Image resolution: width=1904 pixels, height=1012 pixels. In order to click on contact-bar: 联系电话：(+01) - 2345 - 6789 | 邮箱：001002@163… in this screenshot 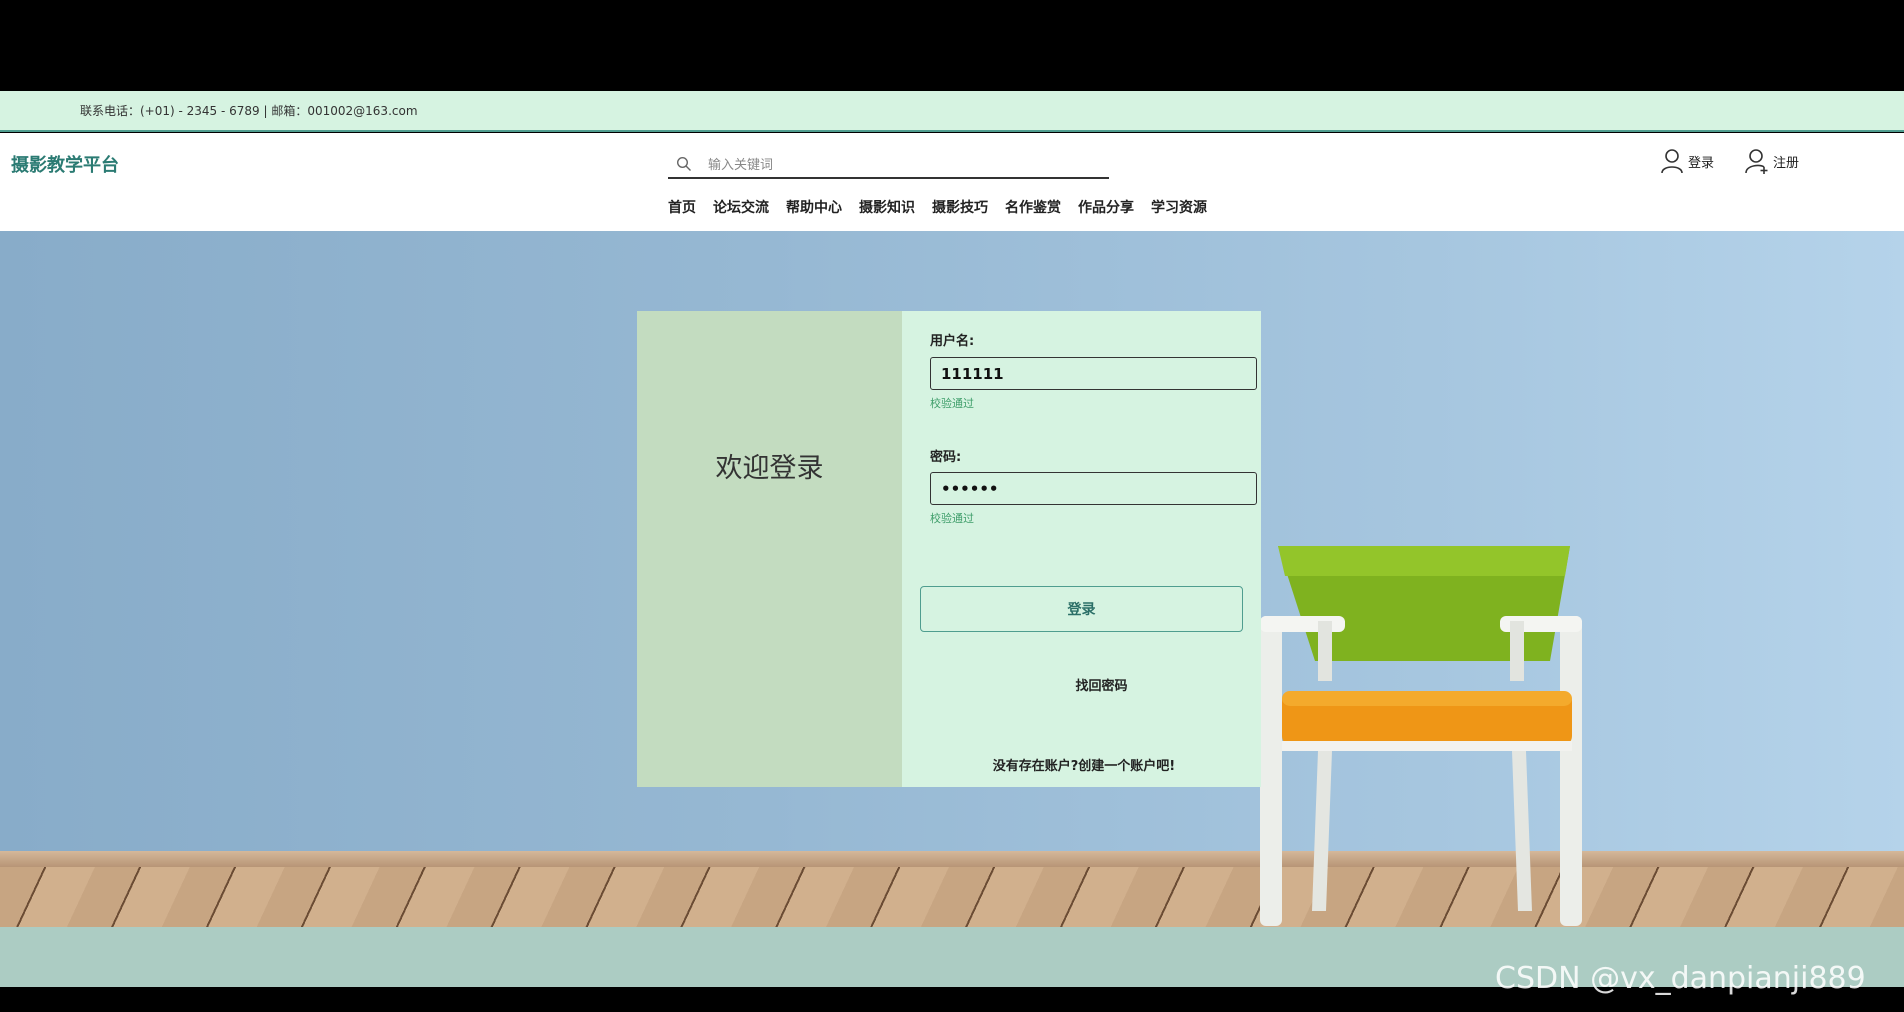, I will do `click(952, 111)`.